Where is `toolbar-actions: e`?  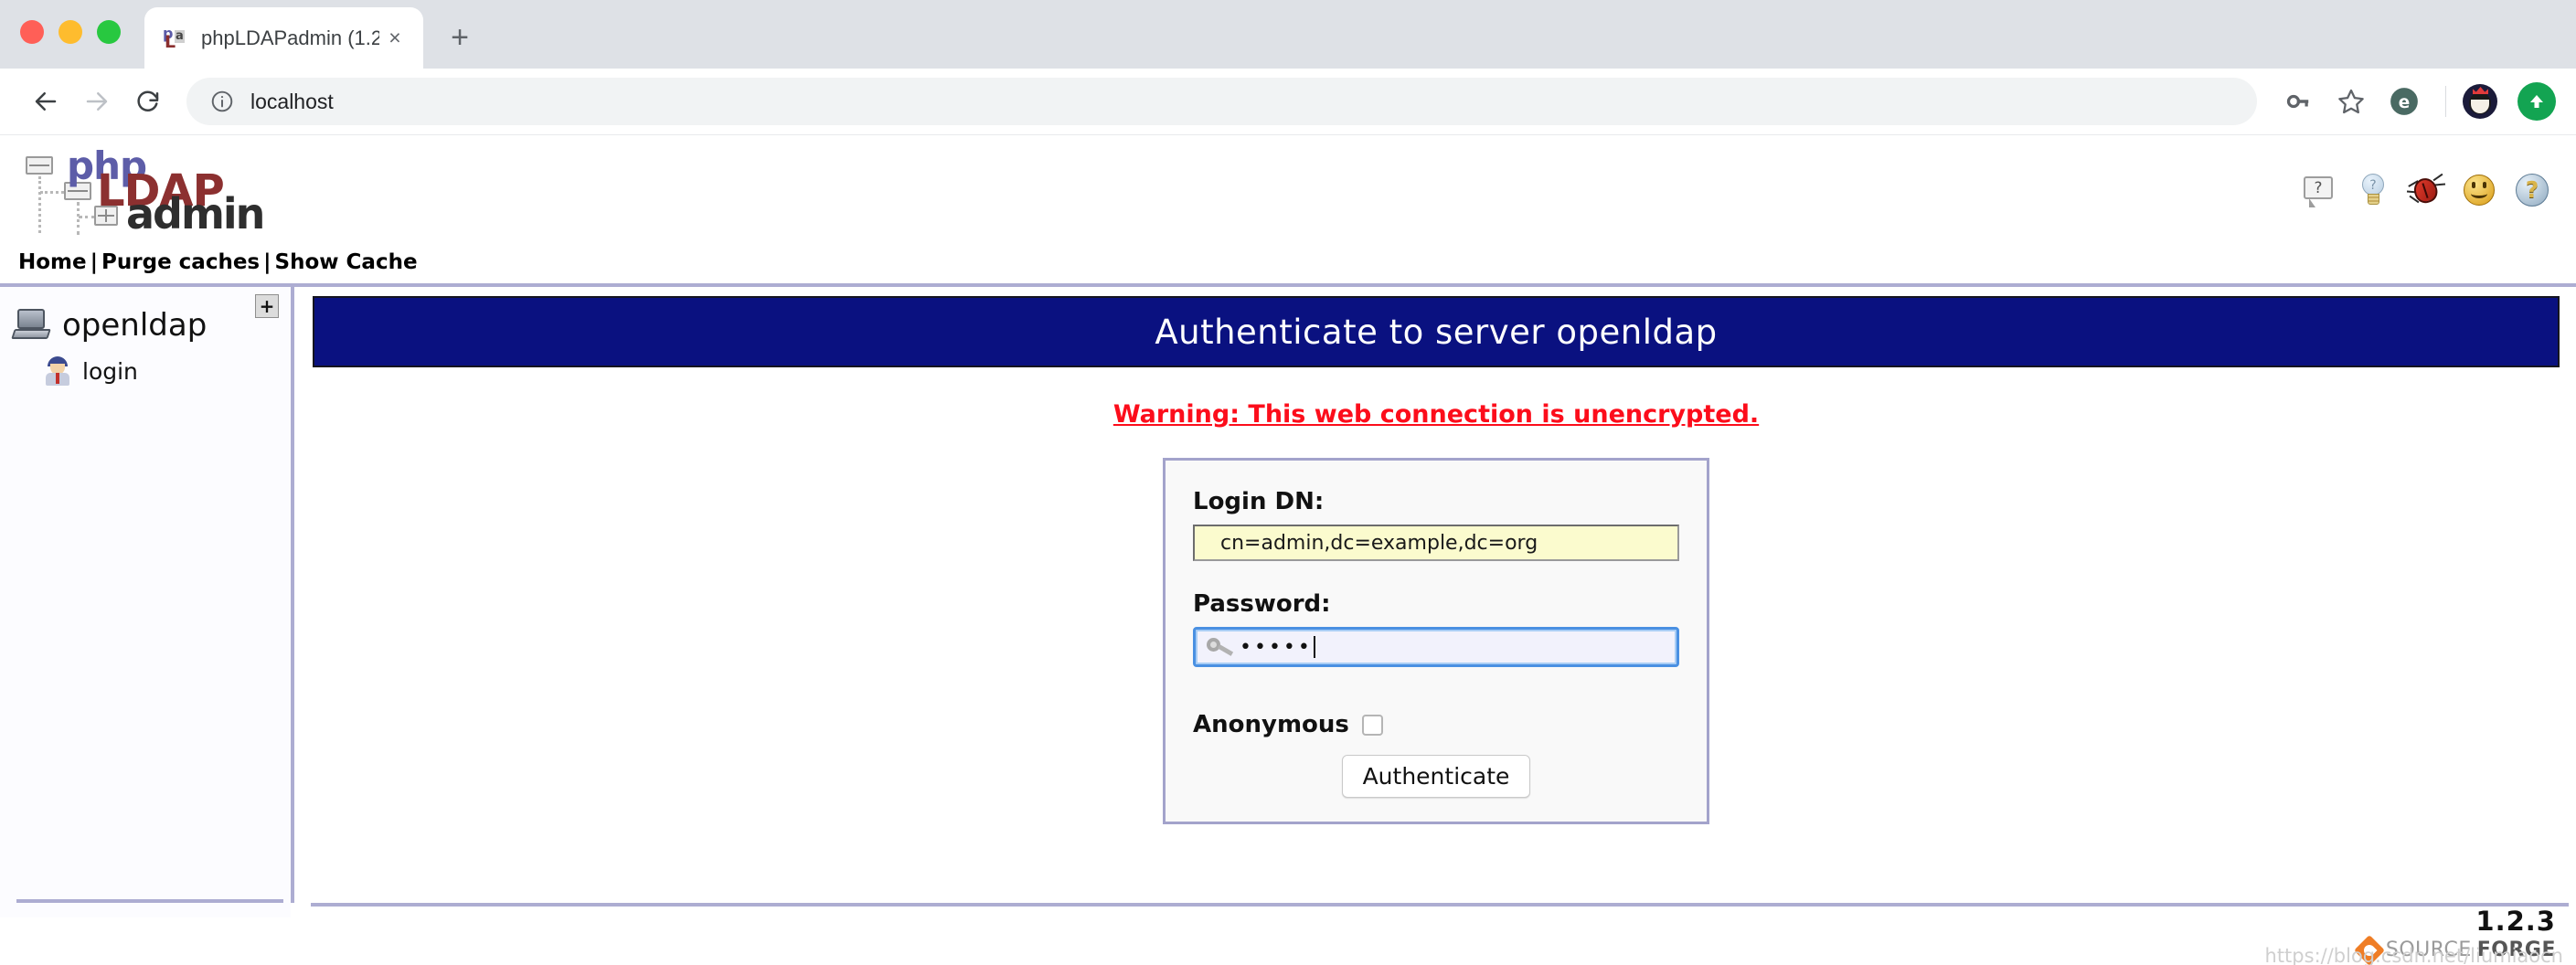
toolbar-actions: e is located at coordinates (2414, 101).